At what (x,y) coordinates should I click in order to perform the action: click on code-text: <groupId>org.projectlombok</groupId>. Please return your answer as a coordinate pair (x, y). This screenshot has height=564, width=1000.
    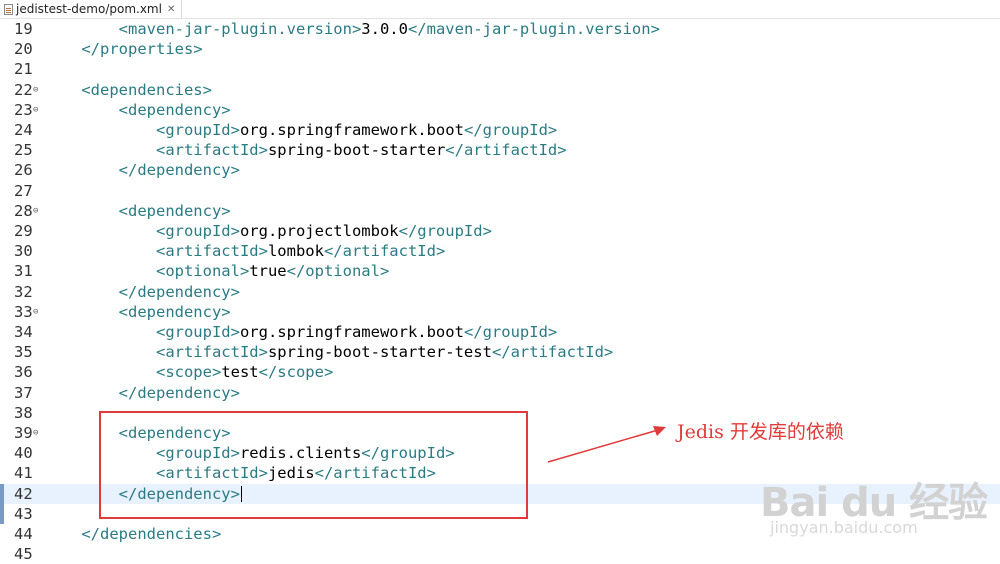
    Looking at the image, I should click on (268, 231).